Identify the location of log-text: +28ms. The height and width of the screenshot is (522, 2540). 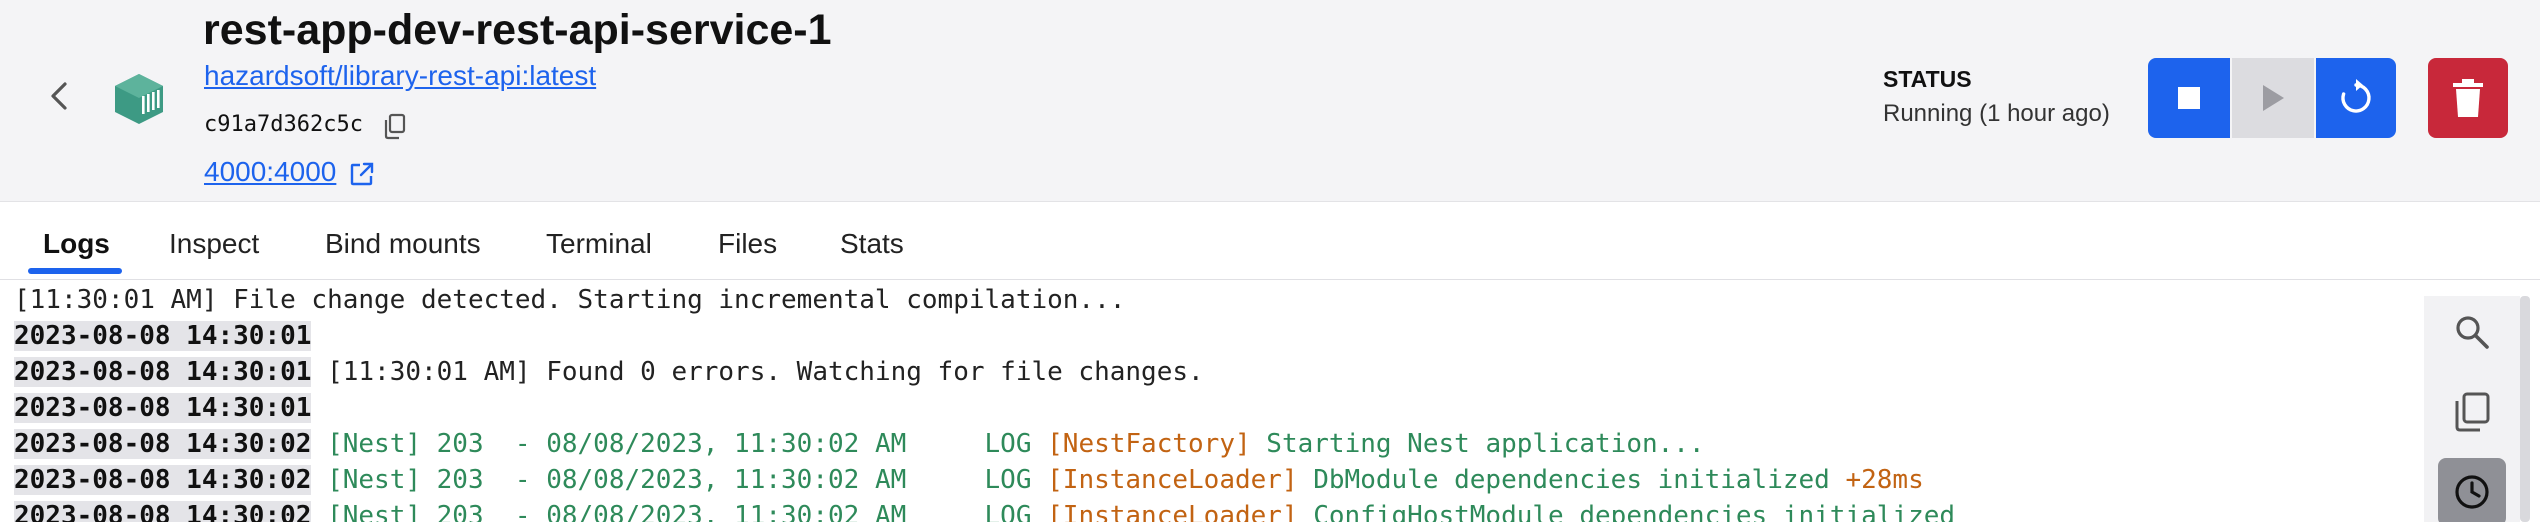
(1884, 480).